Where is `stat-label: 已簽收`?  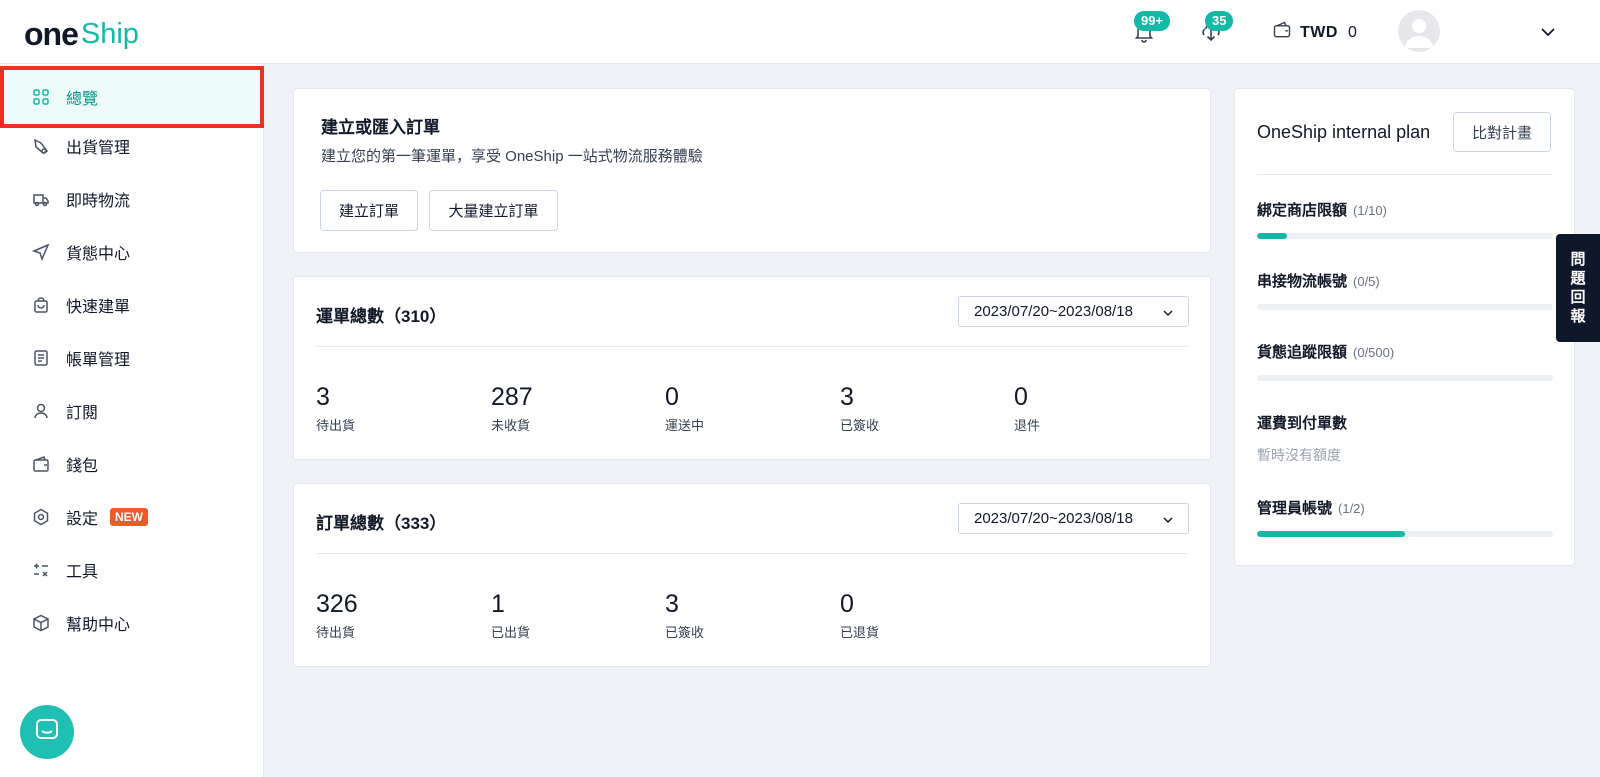
stat-label: 已簽收 is located at coordinates (860, 425).